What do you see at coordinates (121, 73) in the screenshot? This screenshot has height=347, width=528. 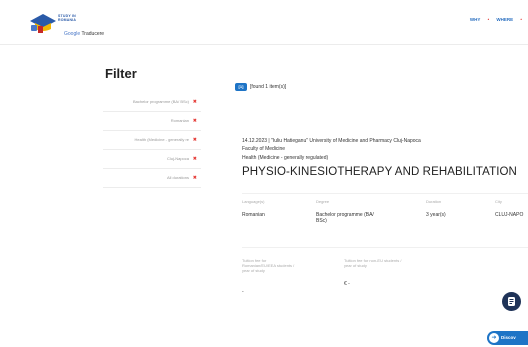 I see `filter-title: Filter` at bounding box center [121, 73].